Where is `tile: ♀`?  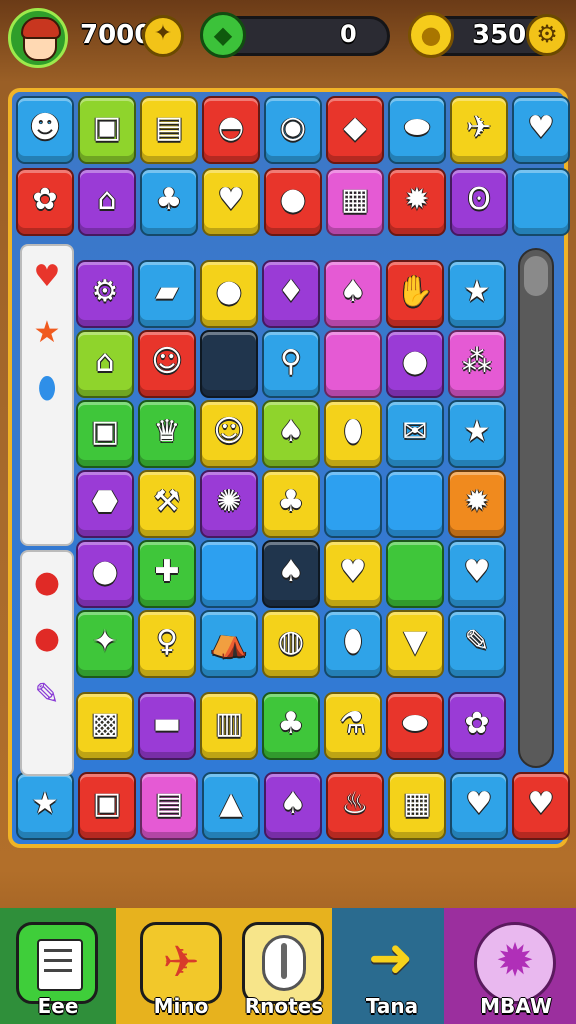
tile: ♀ is located at coordinates (167, 644).